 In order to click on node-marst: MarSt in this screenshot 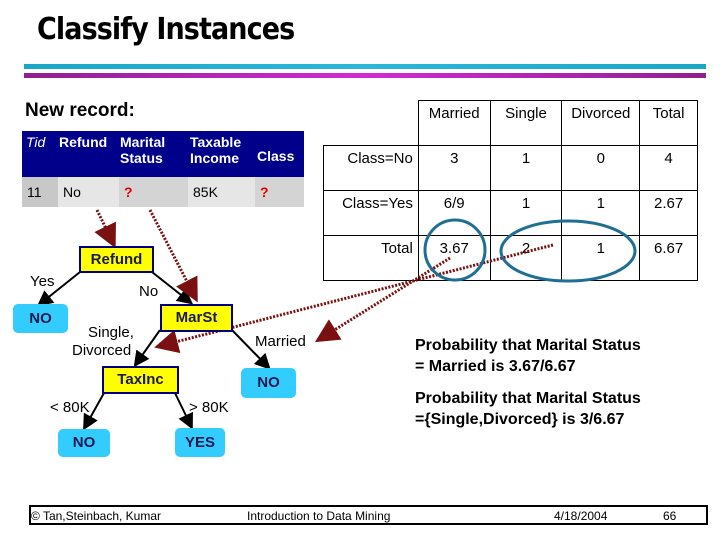, I will do `click(196, 318)`.